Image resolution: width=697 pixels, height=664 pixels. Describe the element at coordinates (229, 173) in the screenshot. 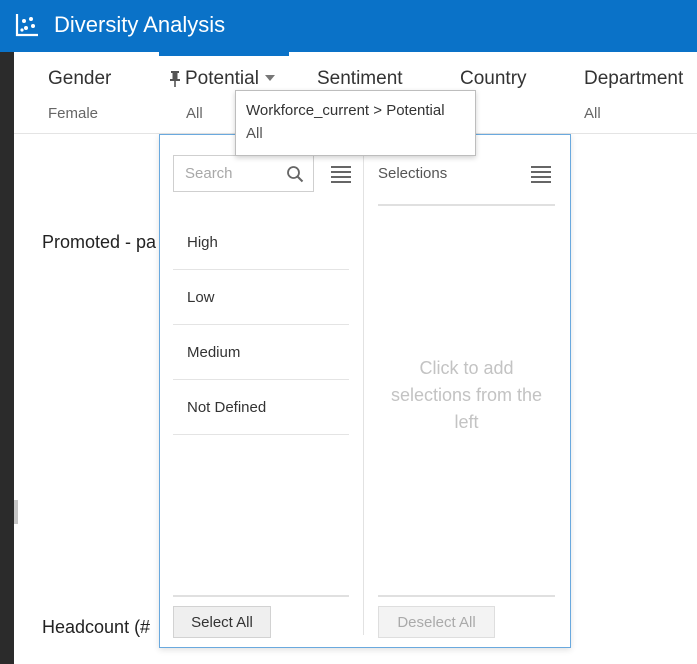

I see `search-input` at that location.